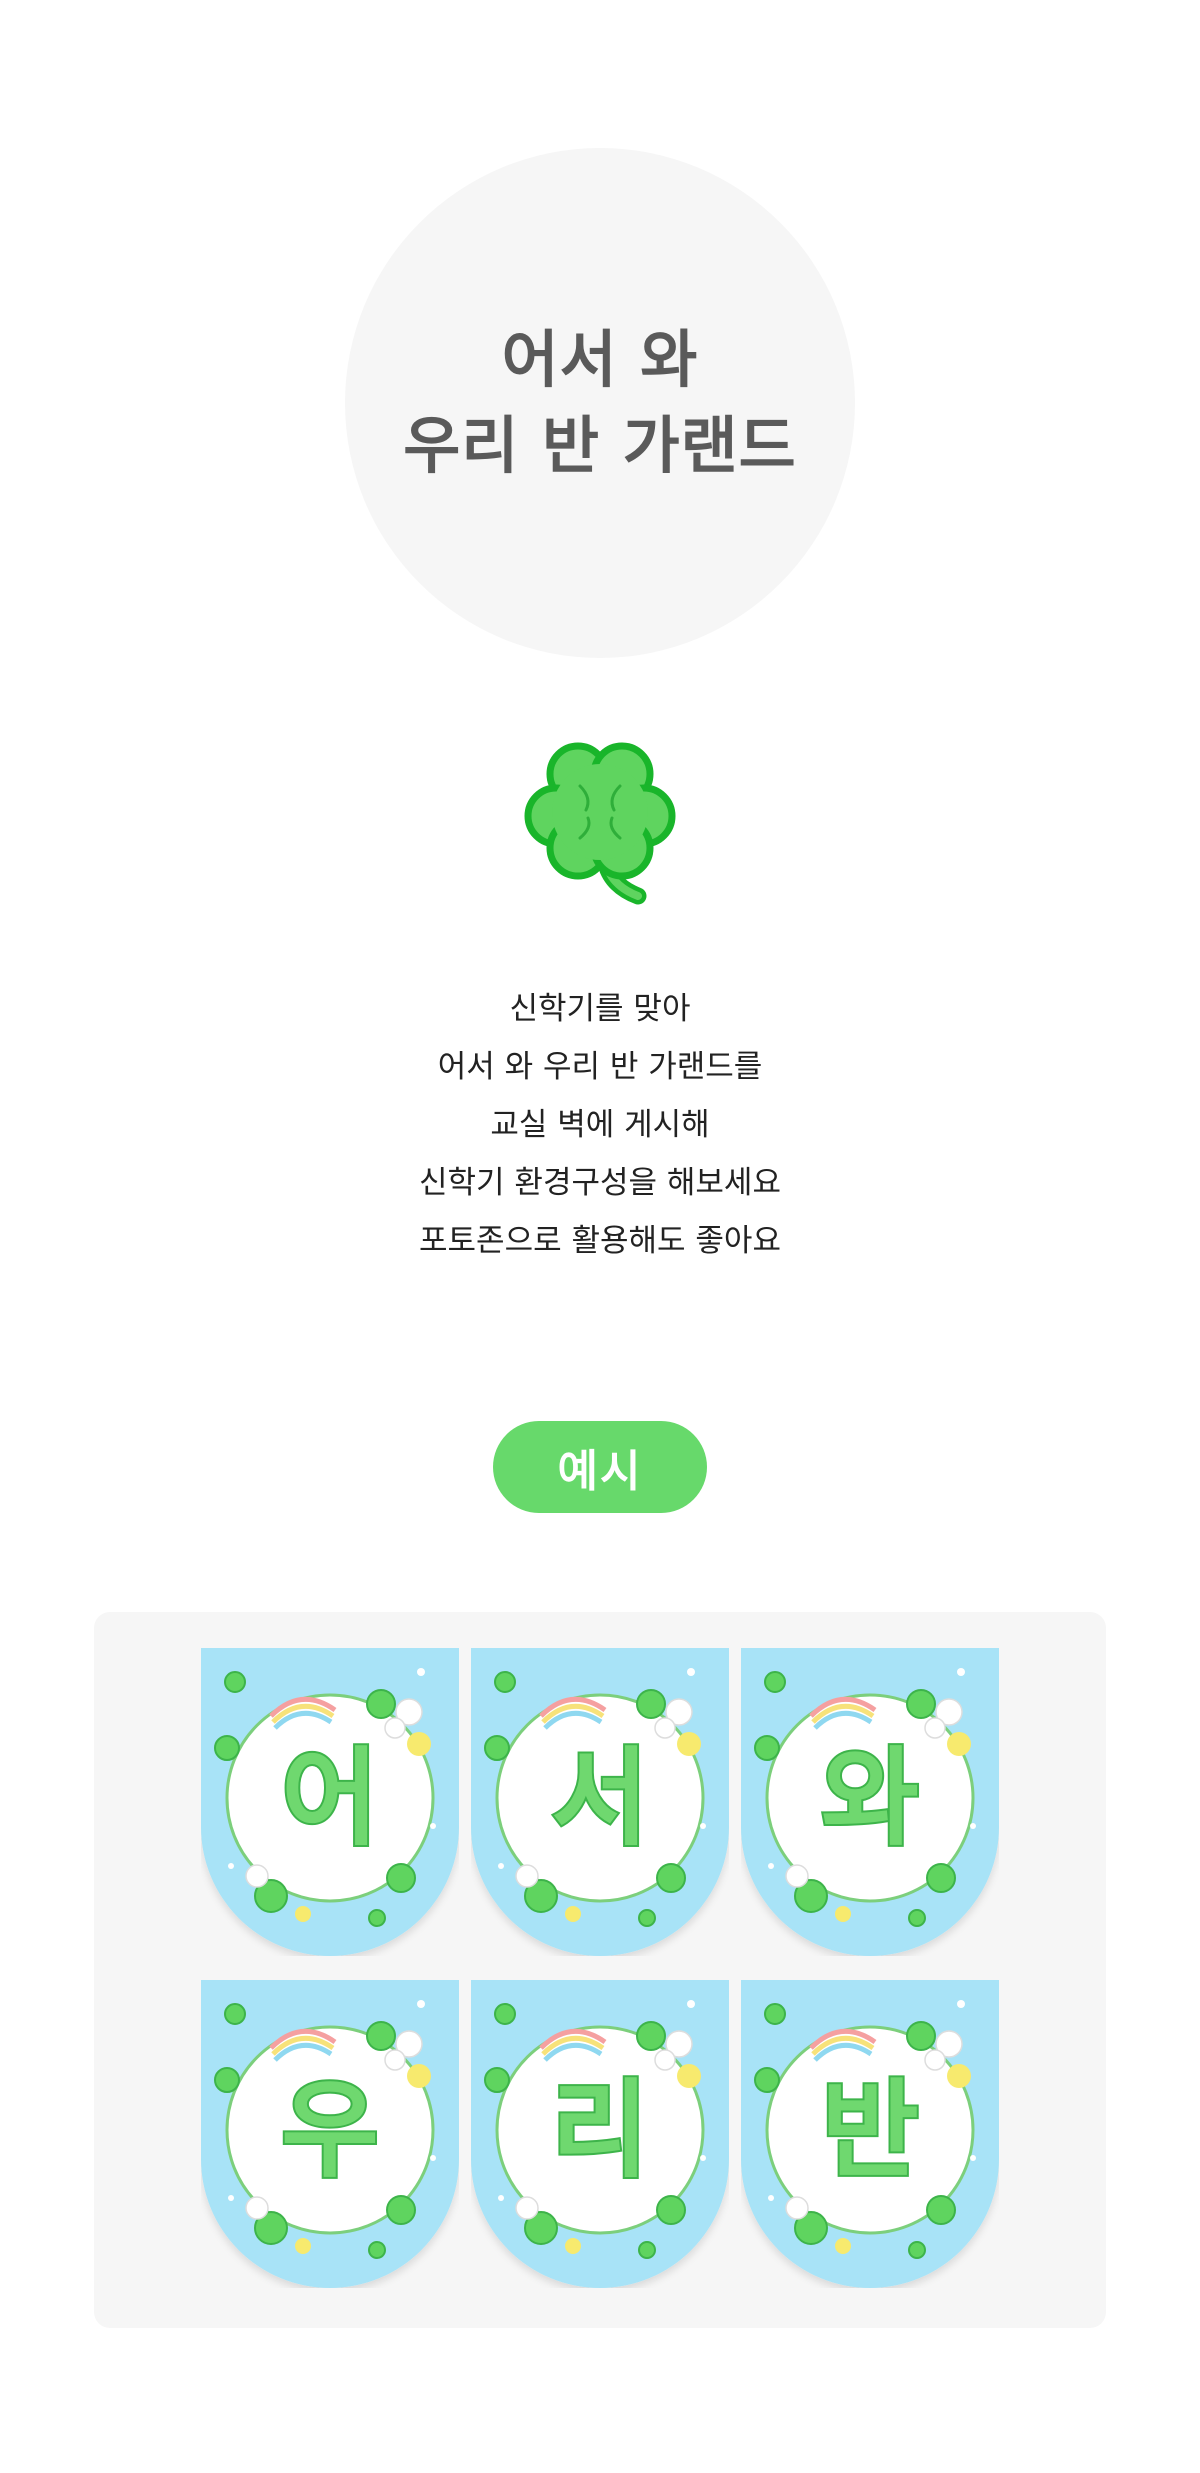  I want to click on hero-title-line-1: 어서 와, so click(600, 359).